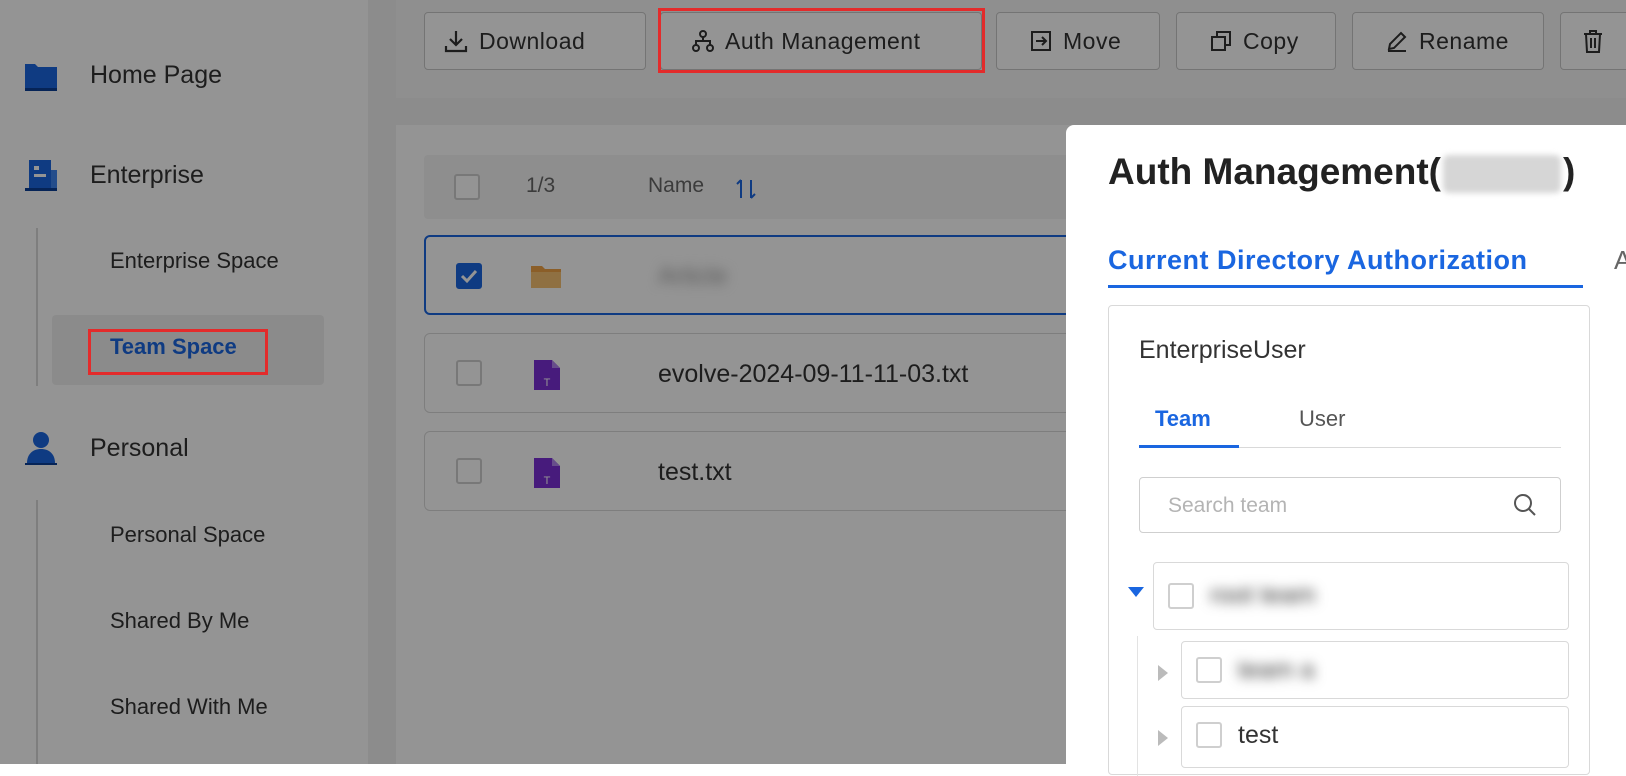 The height and width of the screenshot is (776, 1626). I want to click on tree-node-label: test, so click(1258, 735).